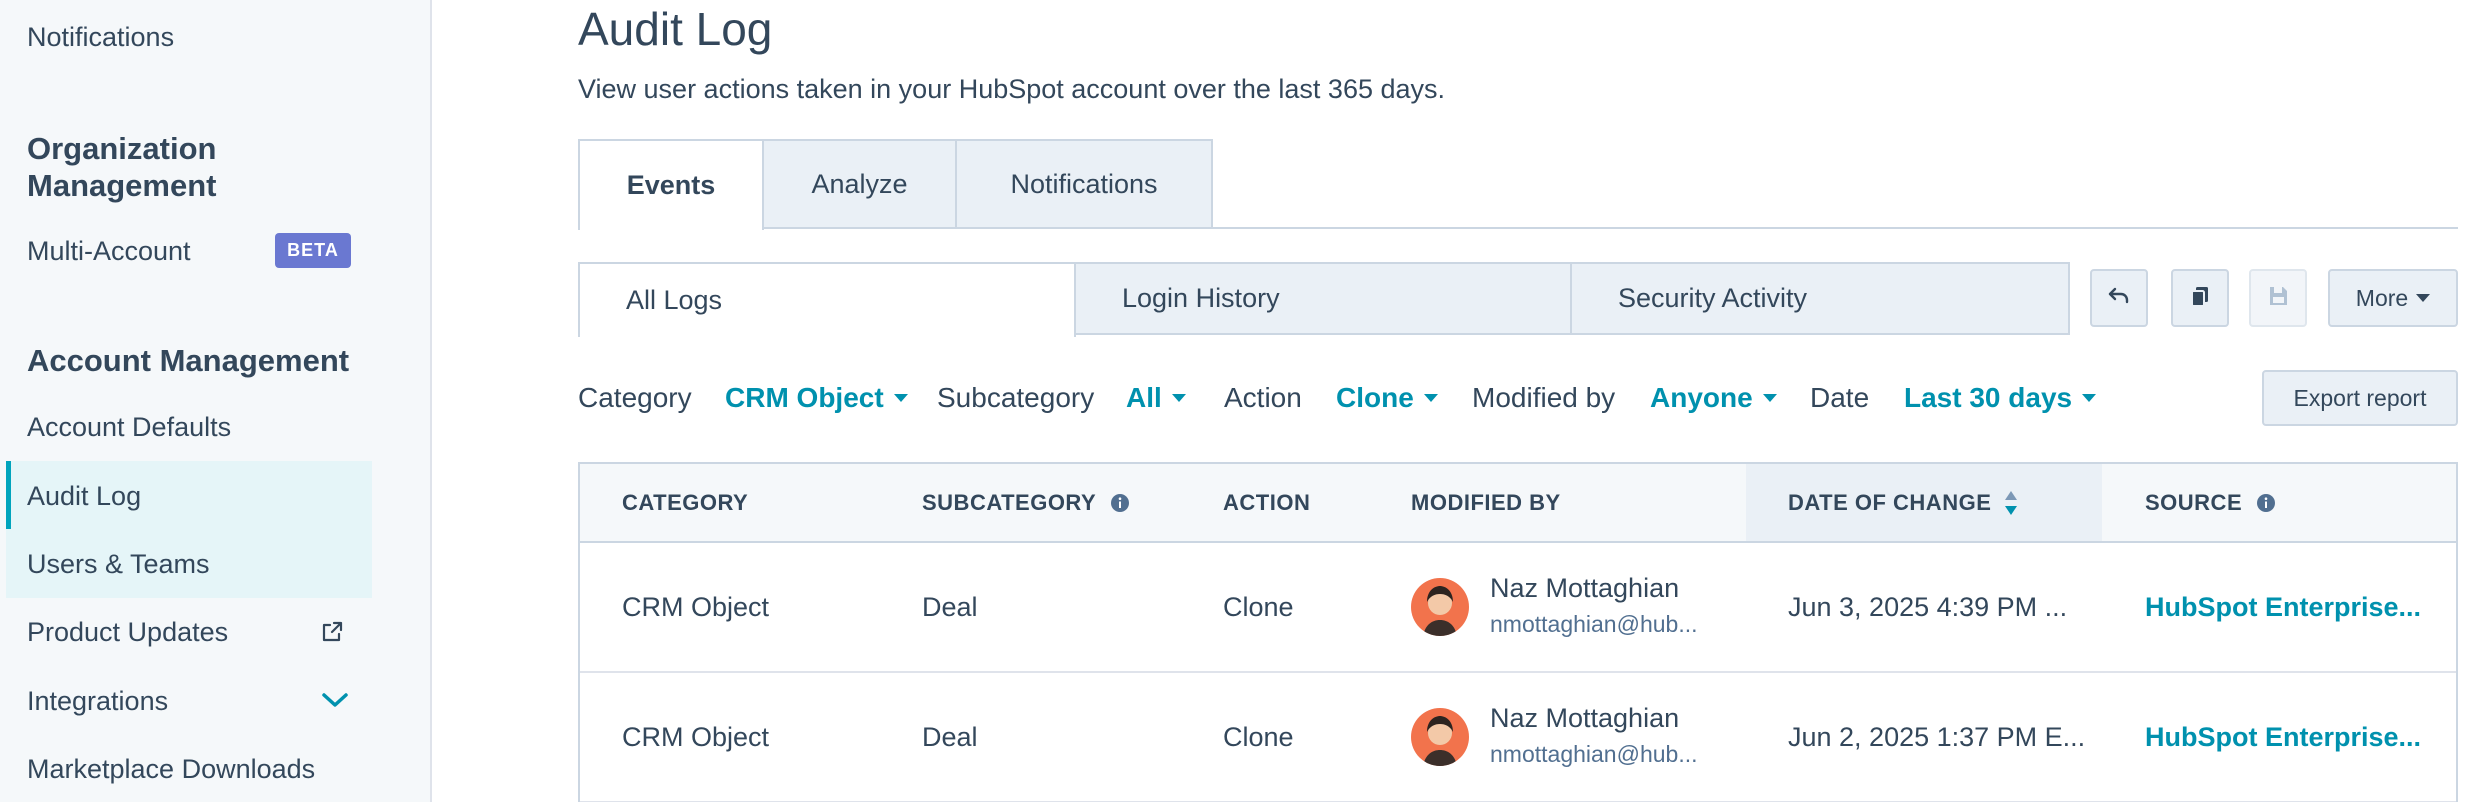 The width and height of the screenshot is (2474, 802). What do you see at coordinates (1266, 502) in the screenshot?
I see `column-header-action: ACTION` at bounding box center [1266, 502].